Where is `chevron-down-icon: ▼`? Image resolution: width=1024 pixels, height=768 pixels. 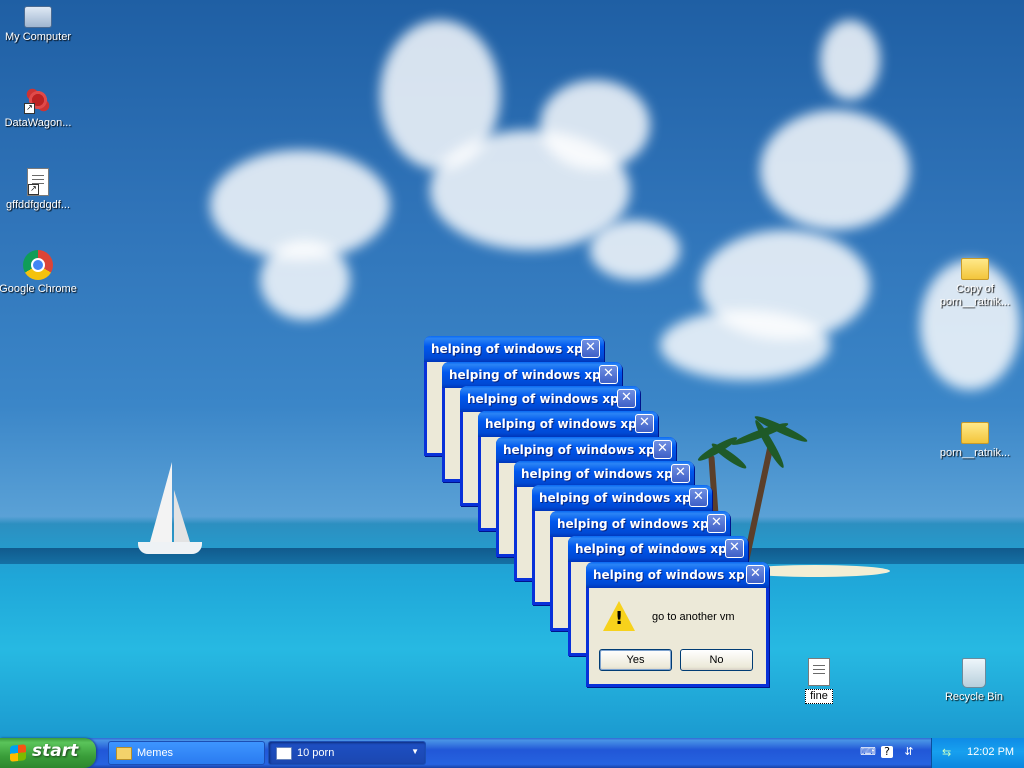 chevron-down-icon: ▼ is located at coordinates (415, 751).